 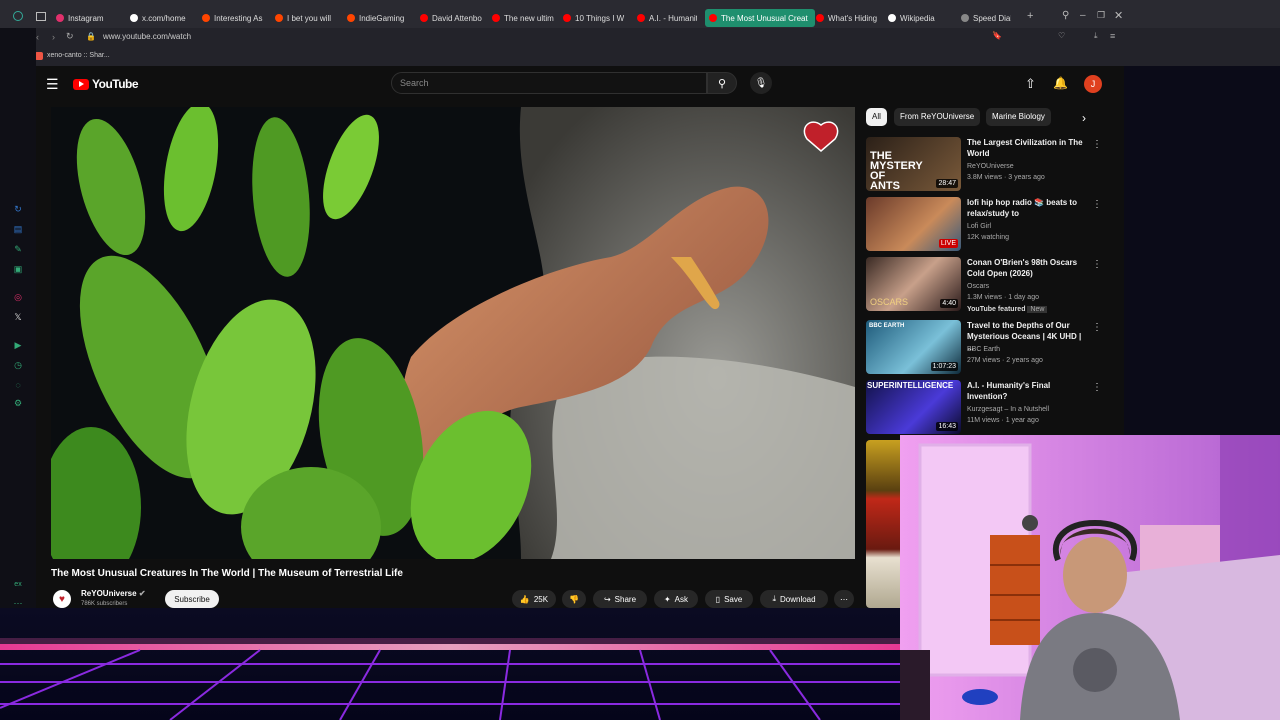 I want to click on browser-tab: David Attenbo, so click(x=451, y=18).